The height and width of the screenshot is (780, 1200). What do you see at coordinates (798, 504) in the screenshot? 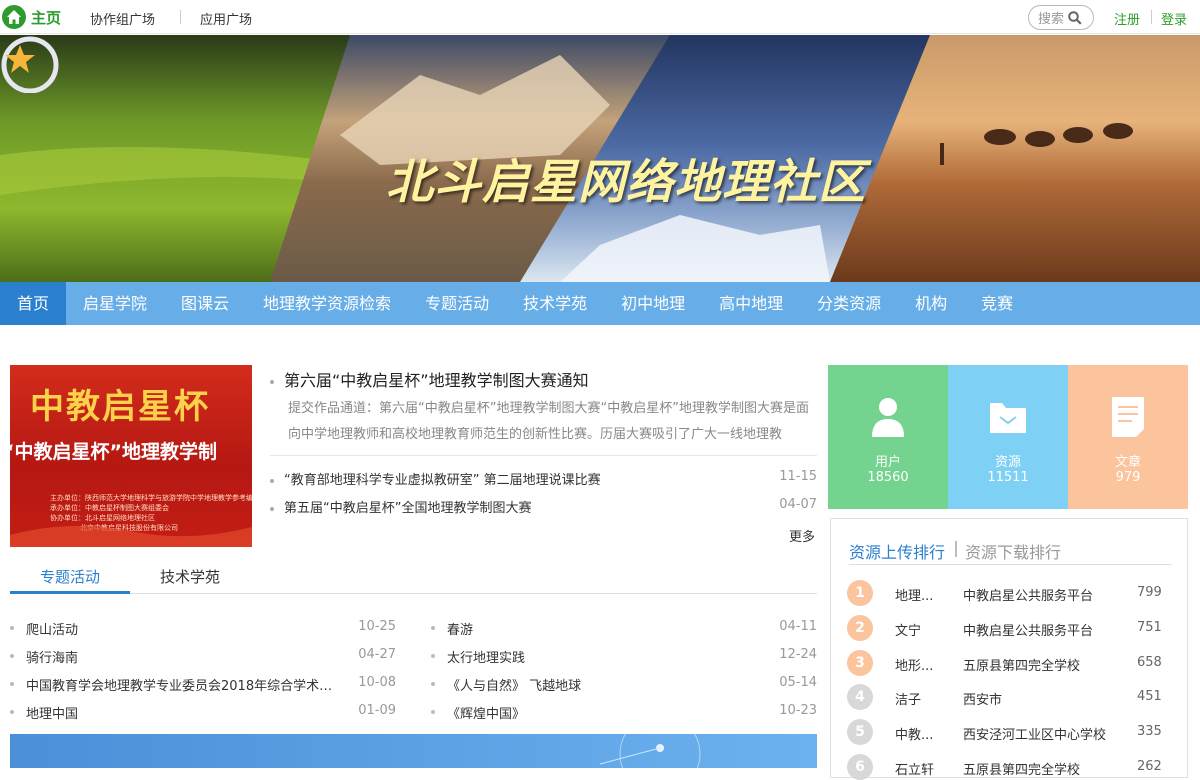
I see `news-date: 04-07` at bounding box center [798, 504].